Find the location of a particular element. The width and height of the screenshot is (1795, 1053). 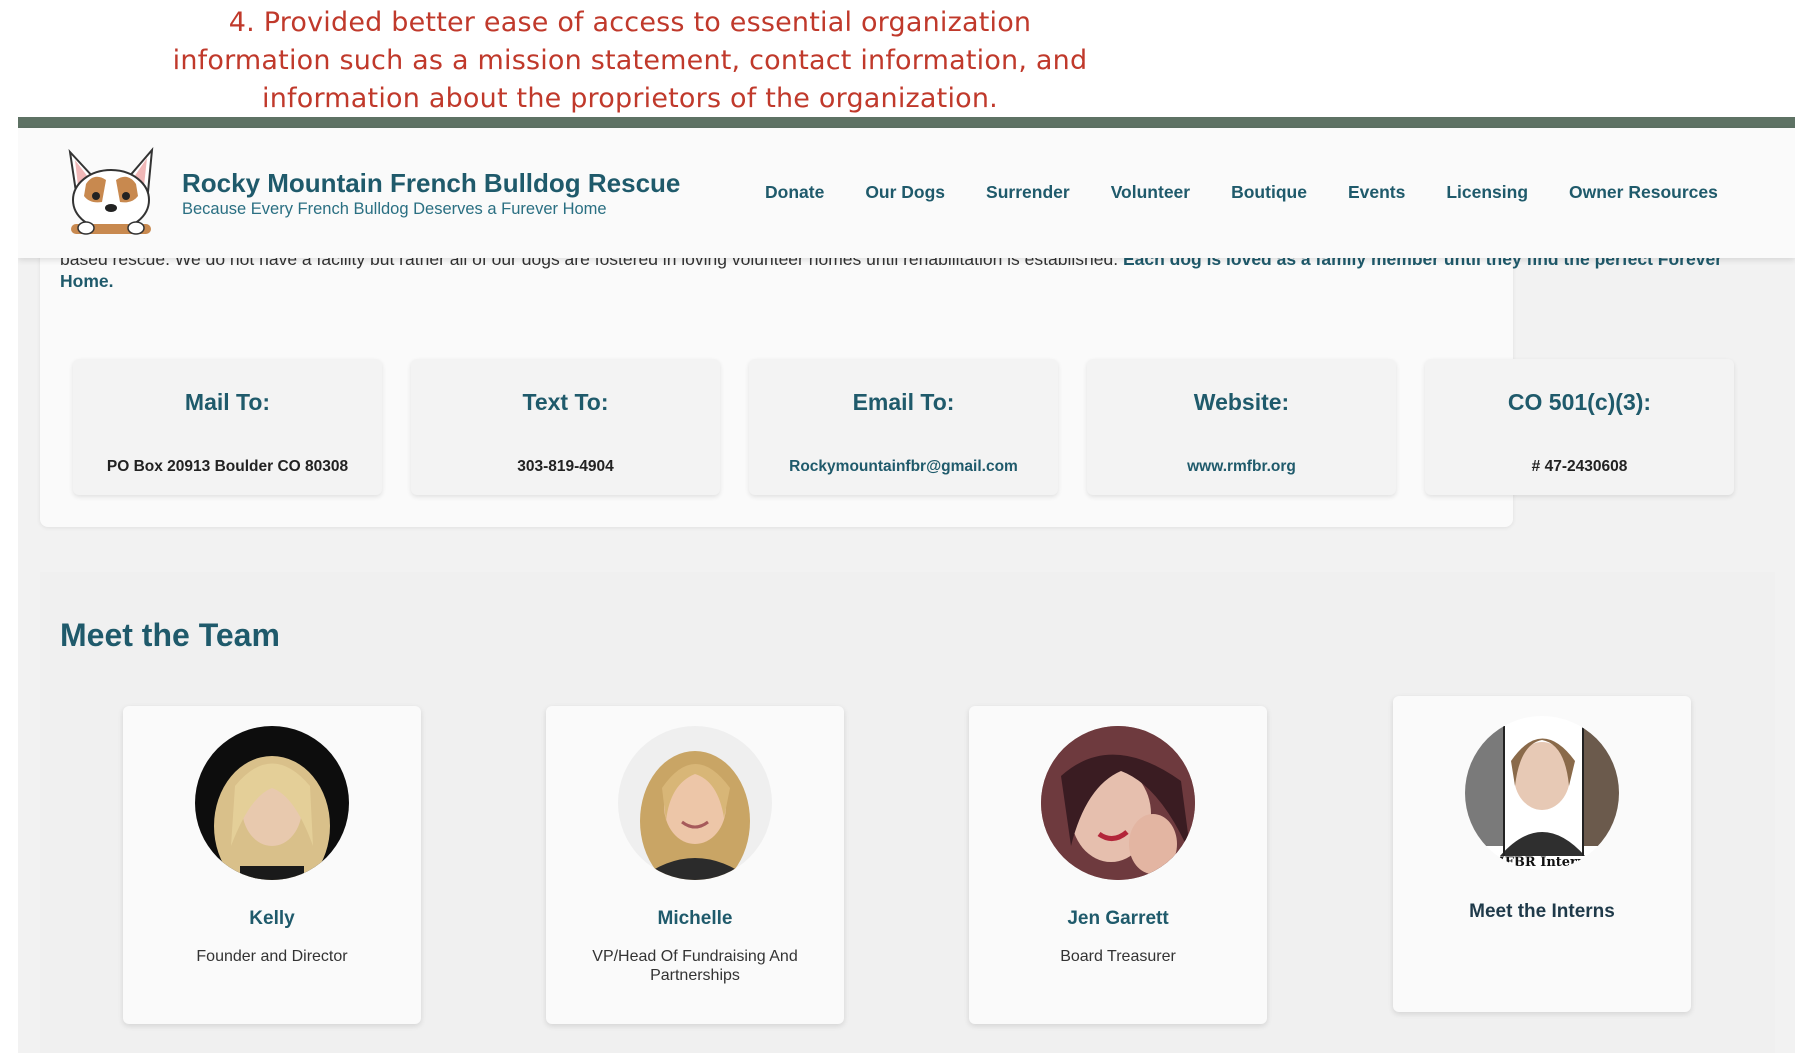

top-color-bar is located at coordinates (906, 122).